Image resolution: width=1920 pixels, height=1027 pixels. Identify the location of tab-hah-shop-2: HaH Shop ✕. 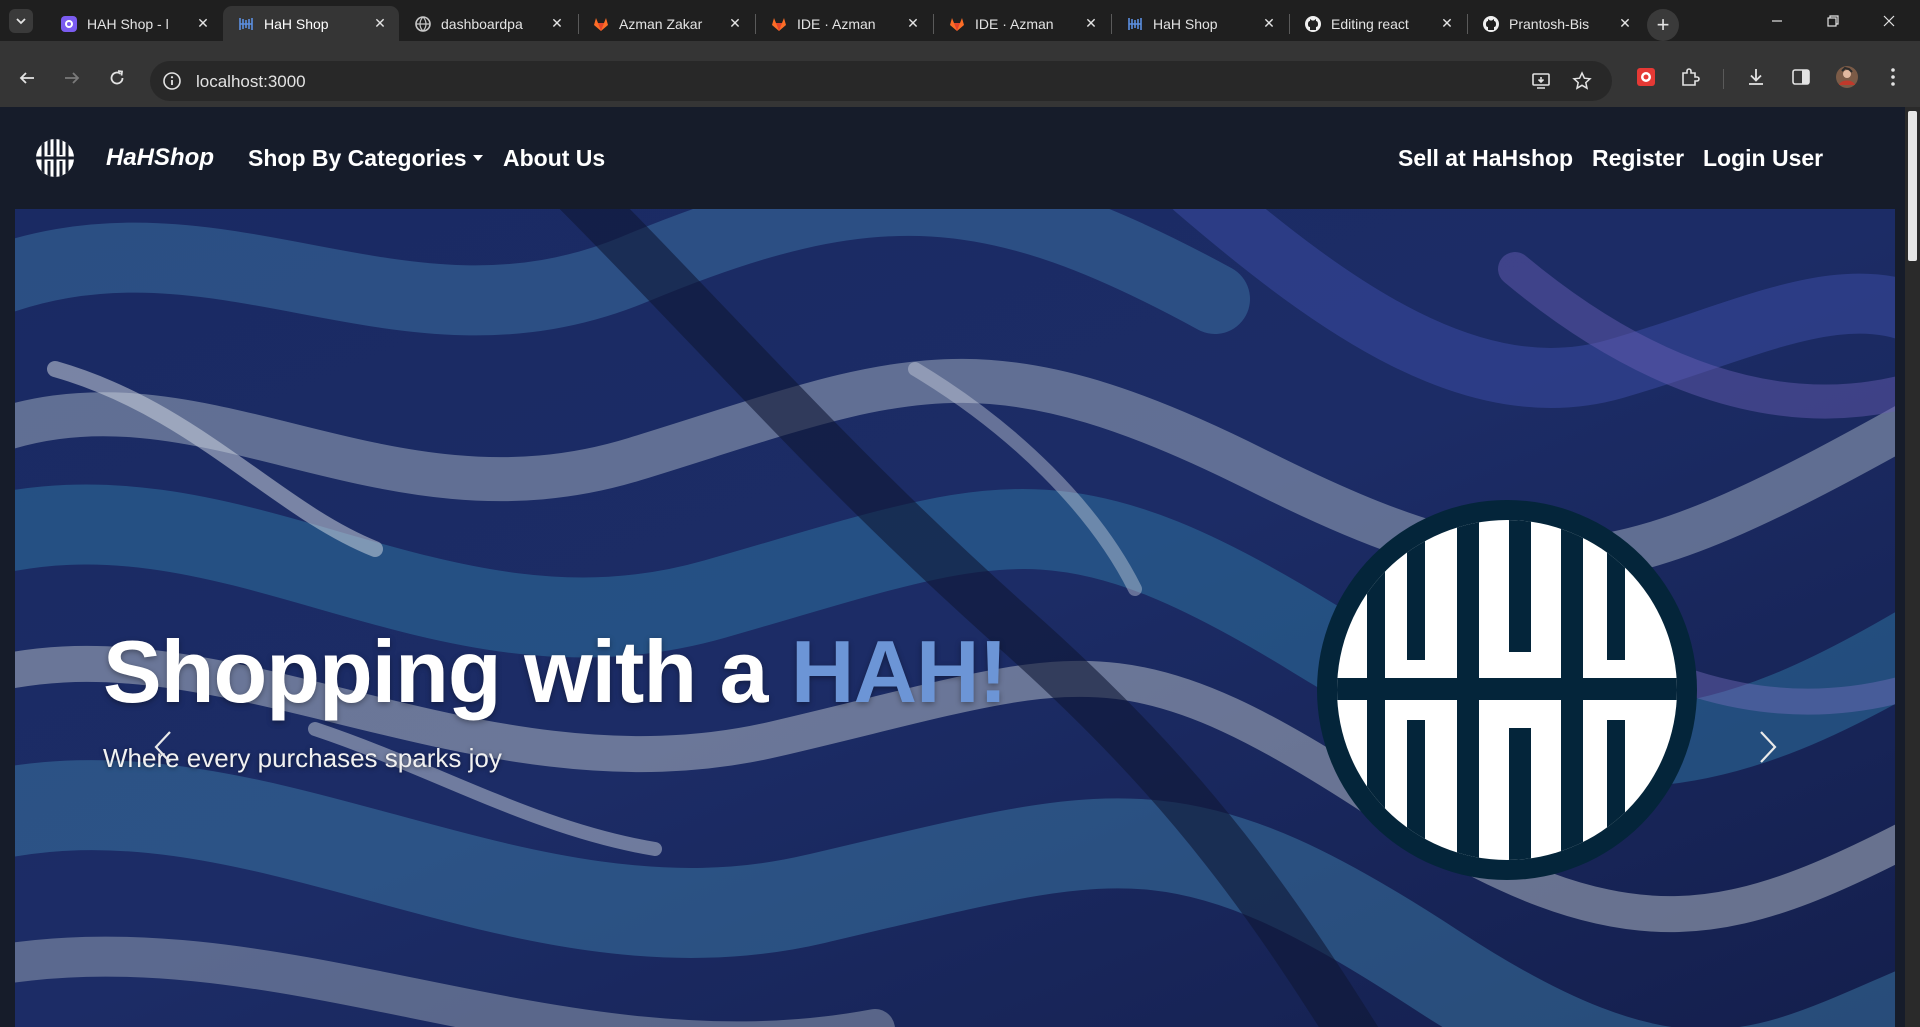
(1200, 23).